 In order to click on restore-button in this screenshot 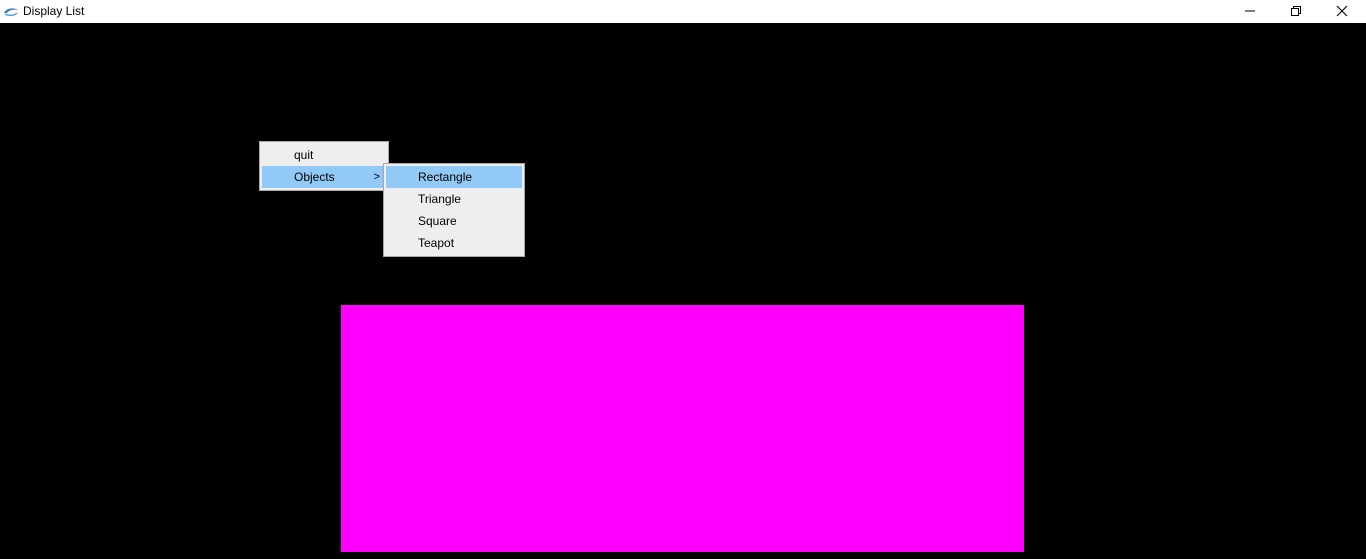, I will do `click(1296, 11)`.